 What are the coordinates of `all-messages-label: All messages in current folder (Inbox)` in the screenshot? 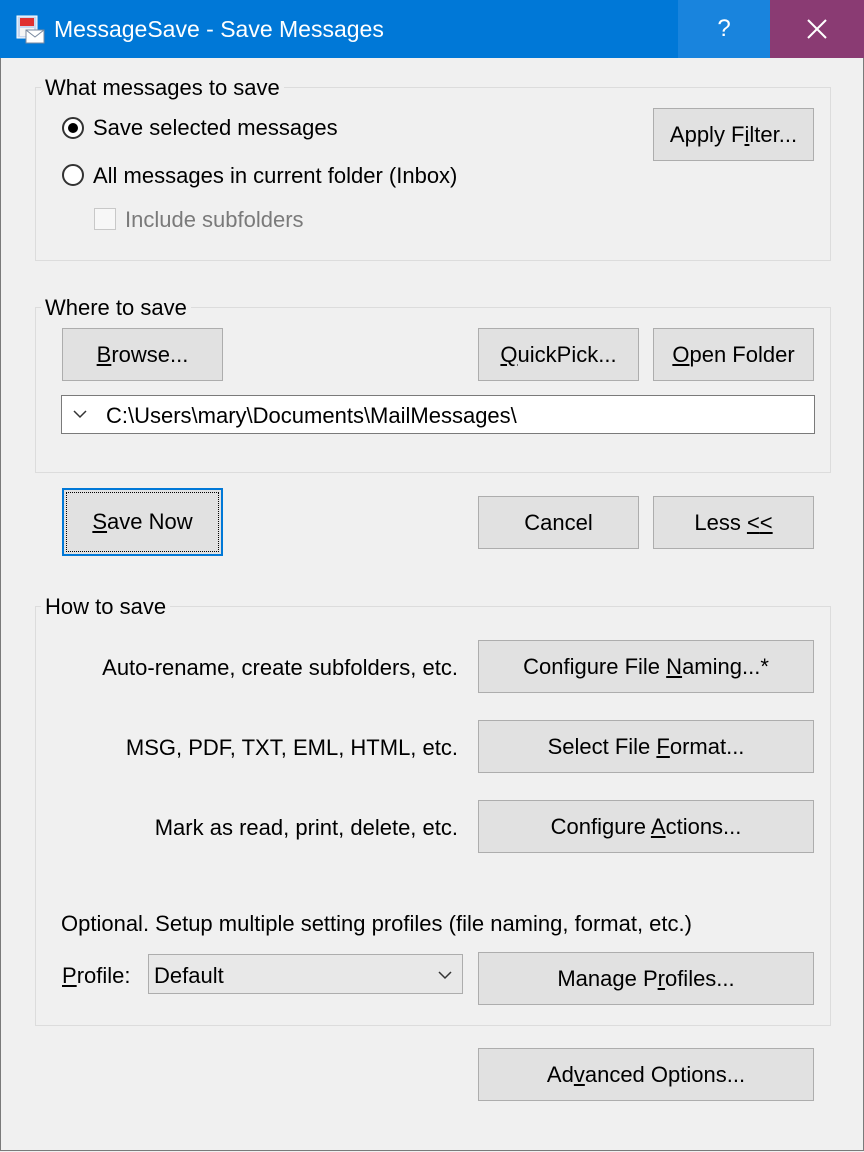 It's located at (275, 176).